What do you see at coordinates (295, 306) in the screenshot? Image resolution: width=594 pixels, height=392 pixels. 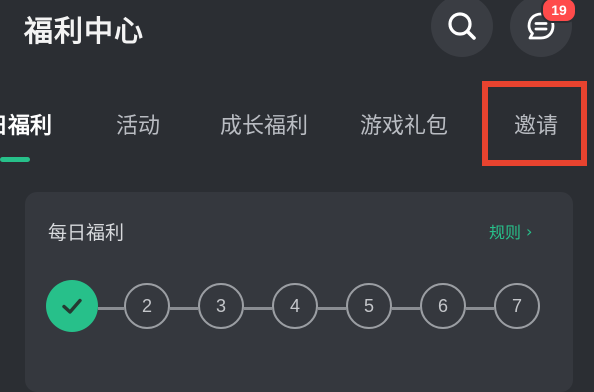 I see `checkin-step-4: 4` at bounding box center [295, 306].